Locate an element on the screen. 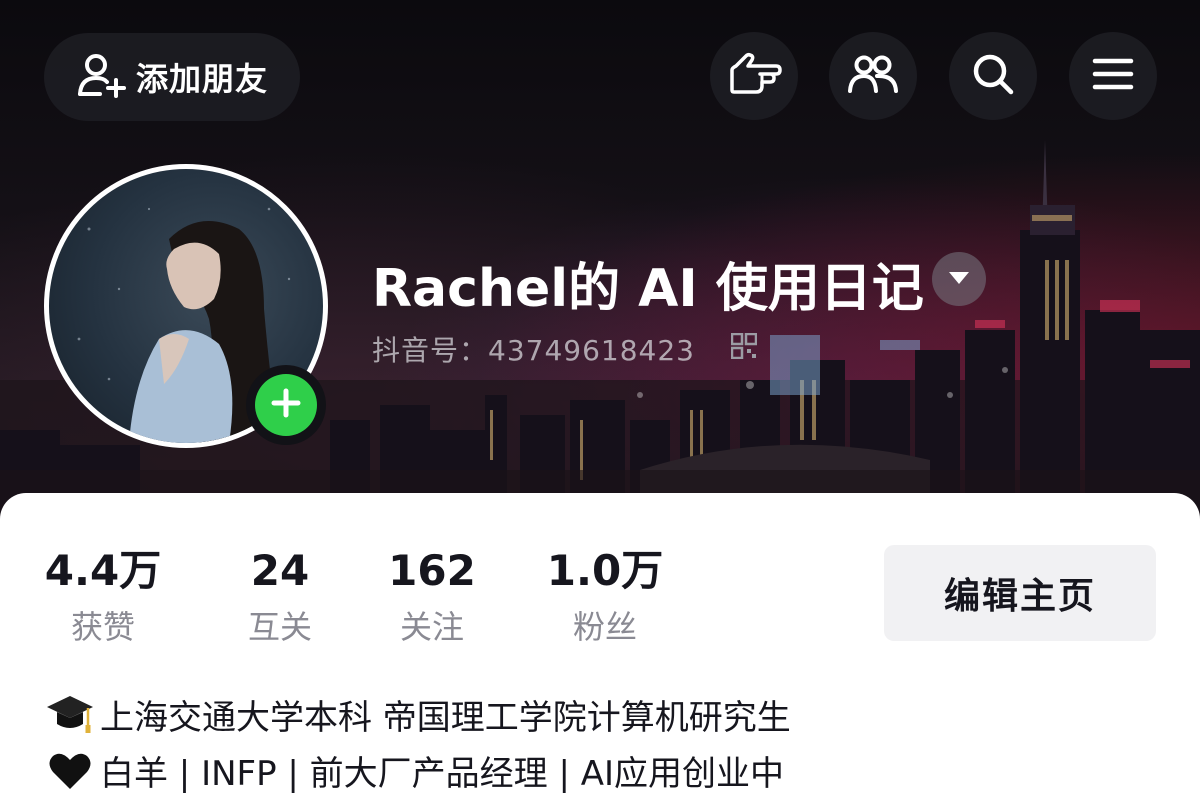 This screenshot has height=804, width=1200. bio-line: 上海交通大学本科 帝国理工学院计算机研究生 is located at coordinates (417, 714).